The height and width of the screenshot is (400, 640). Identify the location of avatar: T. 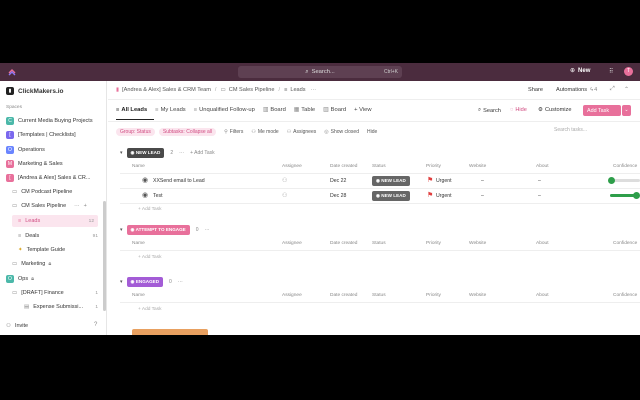
(628, 71).